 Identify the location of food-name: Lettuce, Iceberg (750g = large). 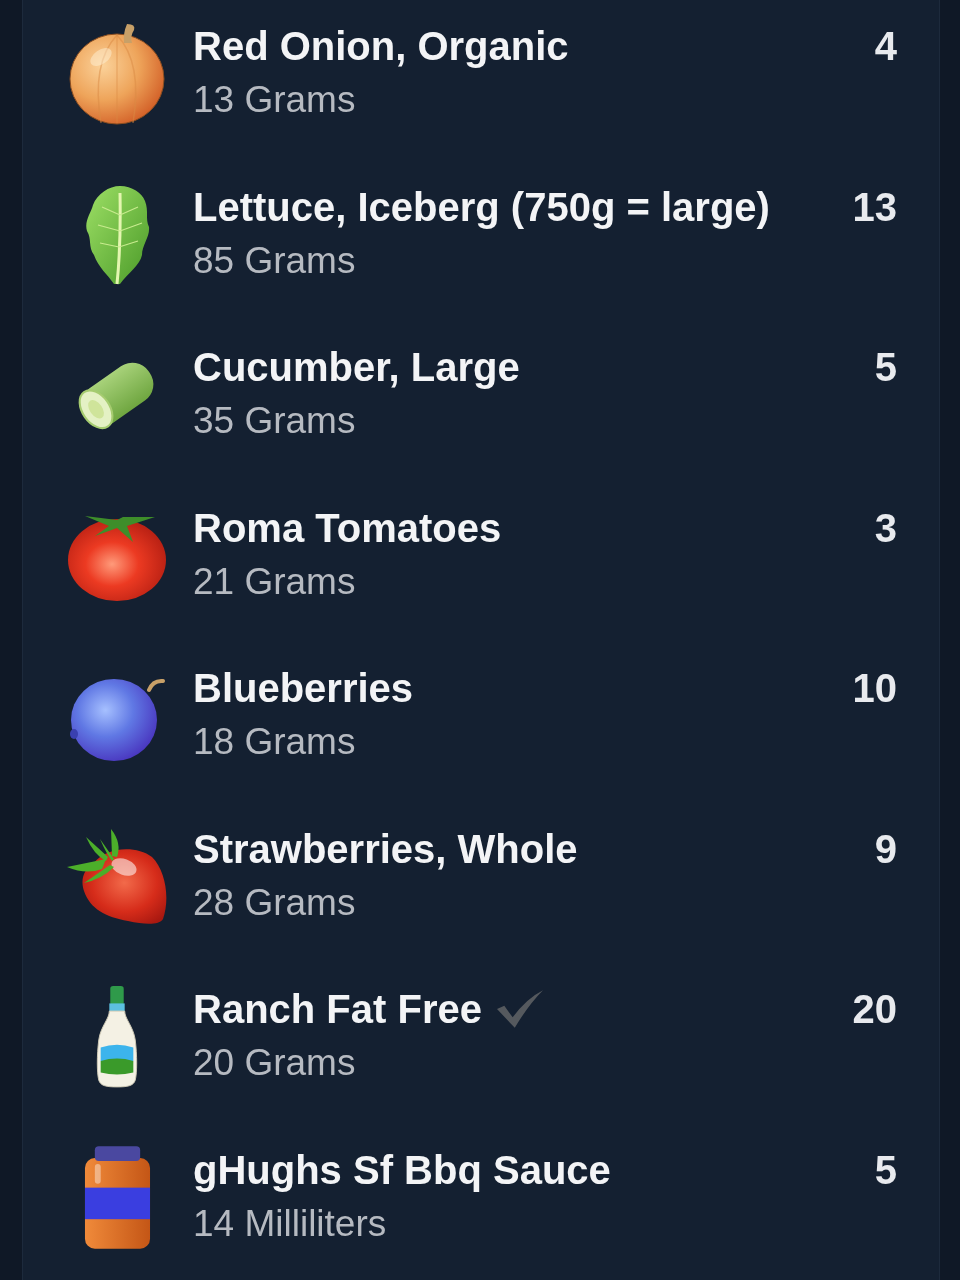
(481, 207).